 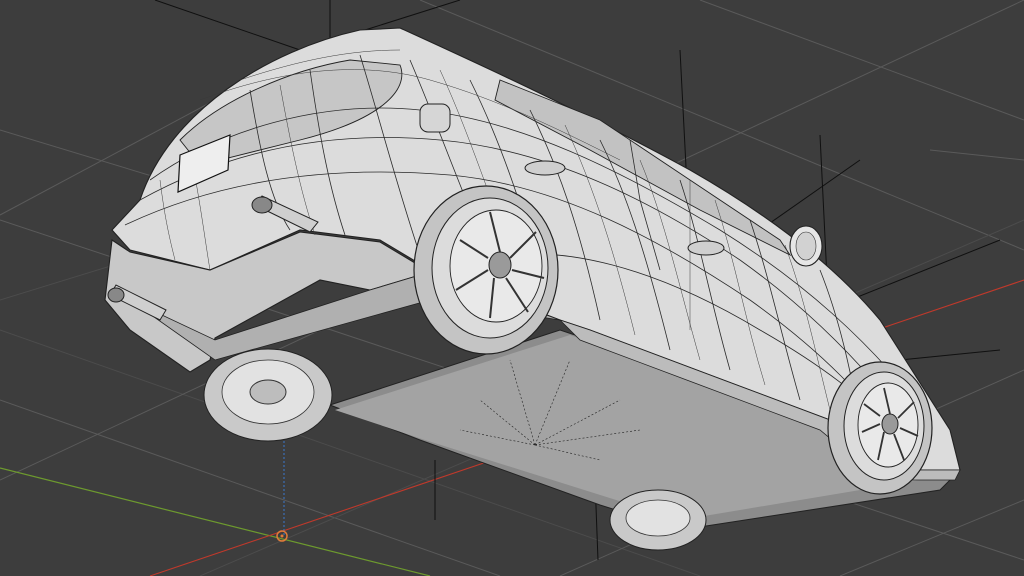 I want to click on door-handle-rear, so click(x=545, y=168).